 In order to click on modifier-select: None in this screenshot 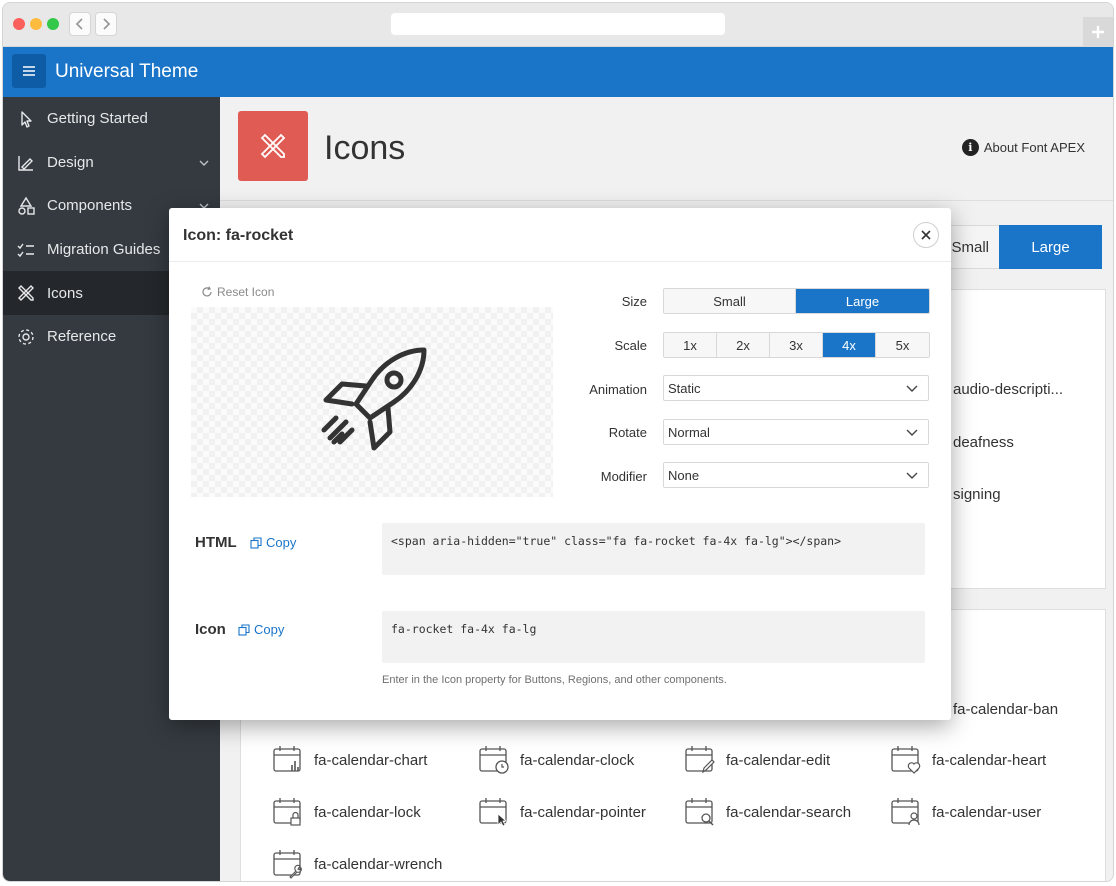, I will do `click(796, 475)`.